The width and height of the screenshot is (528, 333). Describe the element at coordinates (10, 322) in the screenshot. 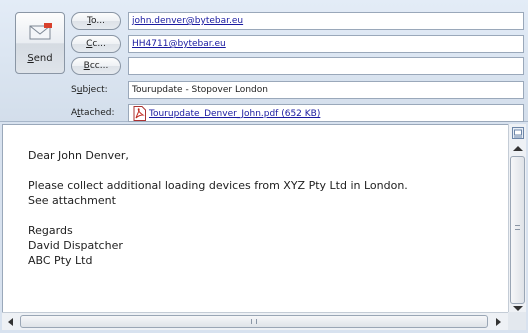

I see `scroll-left-arrow-icon` at that location.